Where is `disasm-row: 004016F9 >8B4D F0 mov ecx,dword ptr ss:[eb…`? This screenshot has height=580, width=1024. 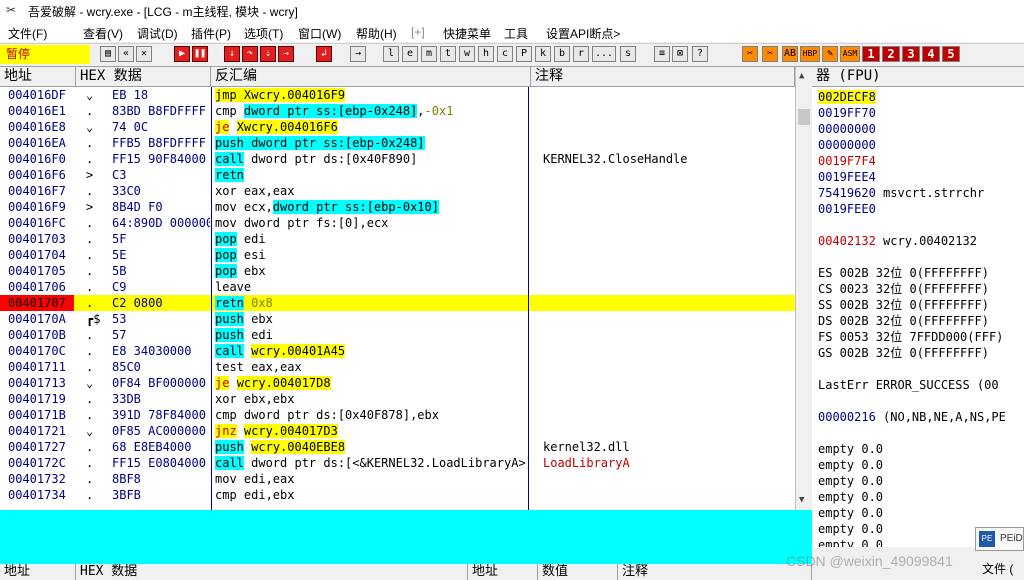
disasm-row: 004016F9 >8B4D F0 mov ecx,dword ptr ss:[eb… is located at coordinates (397, 207).